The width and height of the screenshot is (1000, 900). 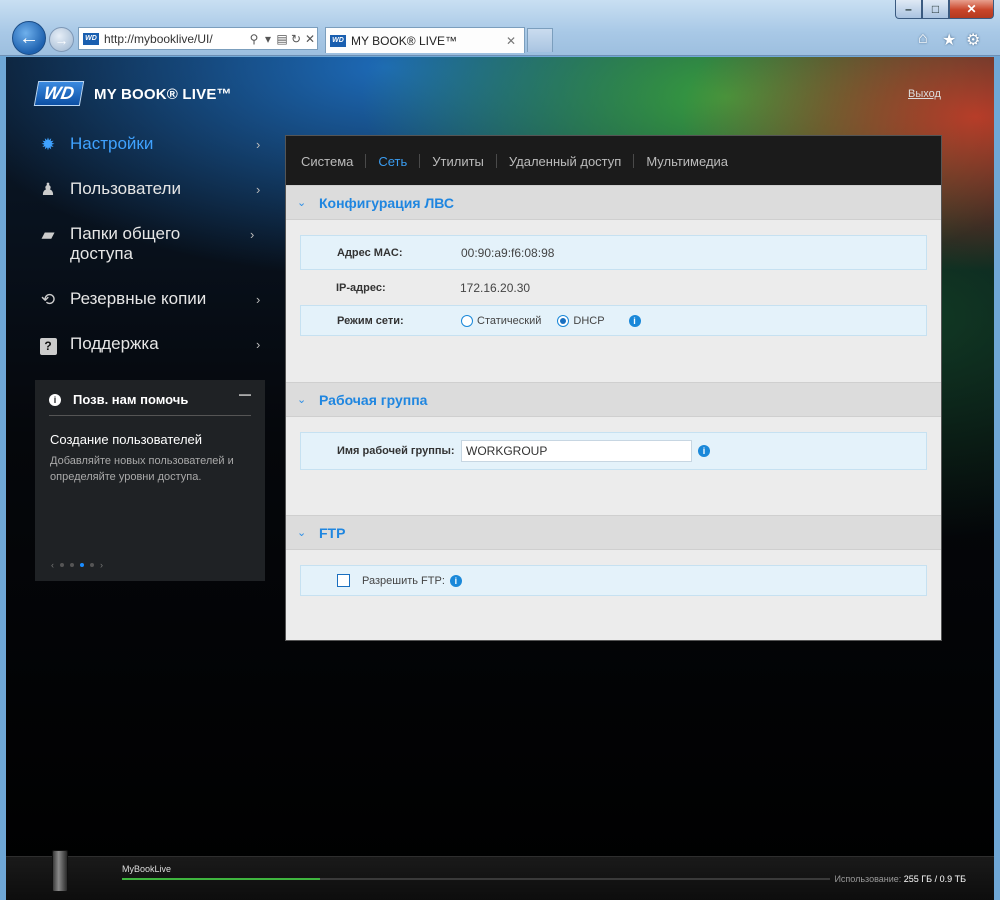 I want to click on browser-tab: WD MY BOOK® LIVE™ ✕, so click(x=425, y=40).